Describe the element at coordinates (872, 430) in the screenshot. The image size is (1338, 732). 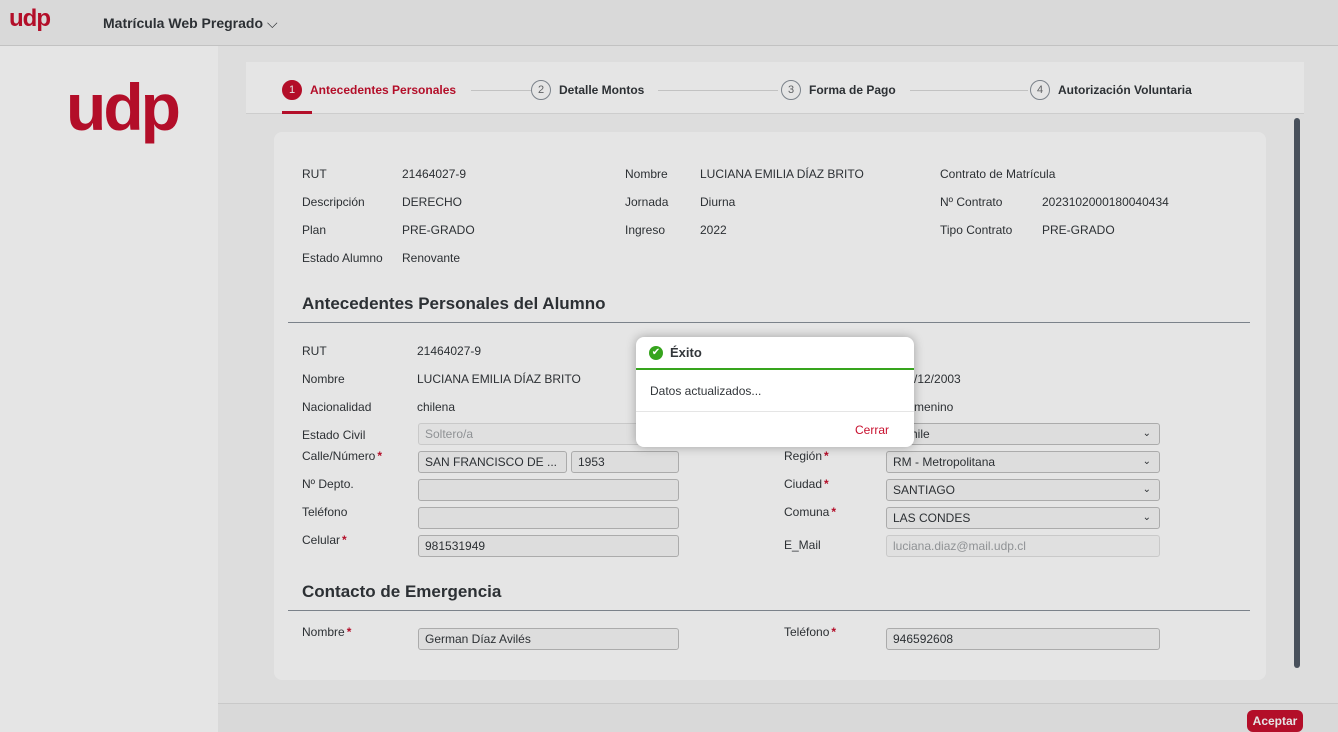
I see `close-button: Cerrar` at that location.